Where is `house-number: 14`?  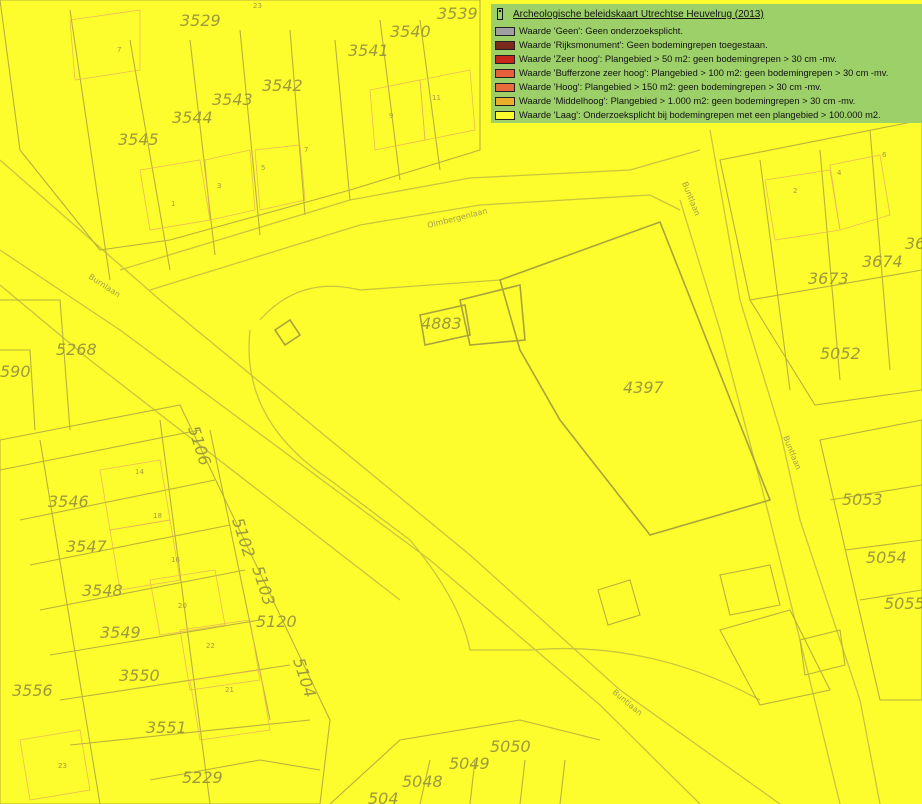 house-number: 14 is located at coordinates (139, 472).